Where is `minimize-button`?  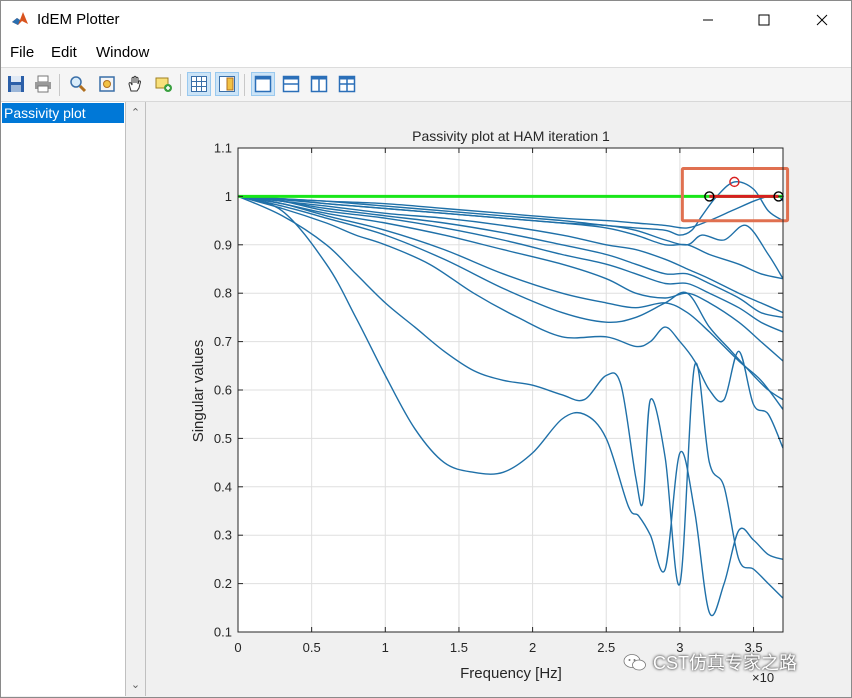 minimize-button is located at coordinates (708, 20).